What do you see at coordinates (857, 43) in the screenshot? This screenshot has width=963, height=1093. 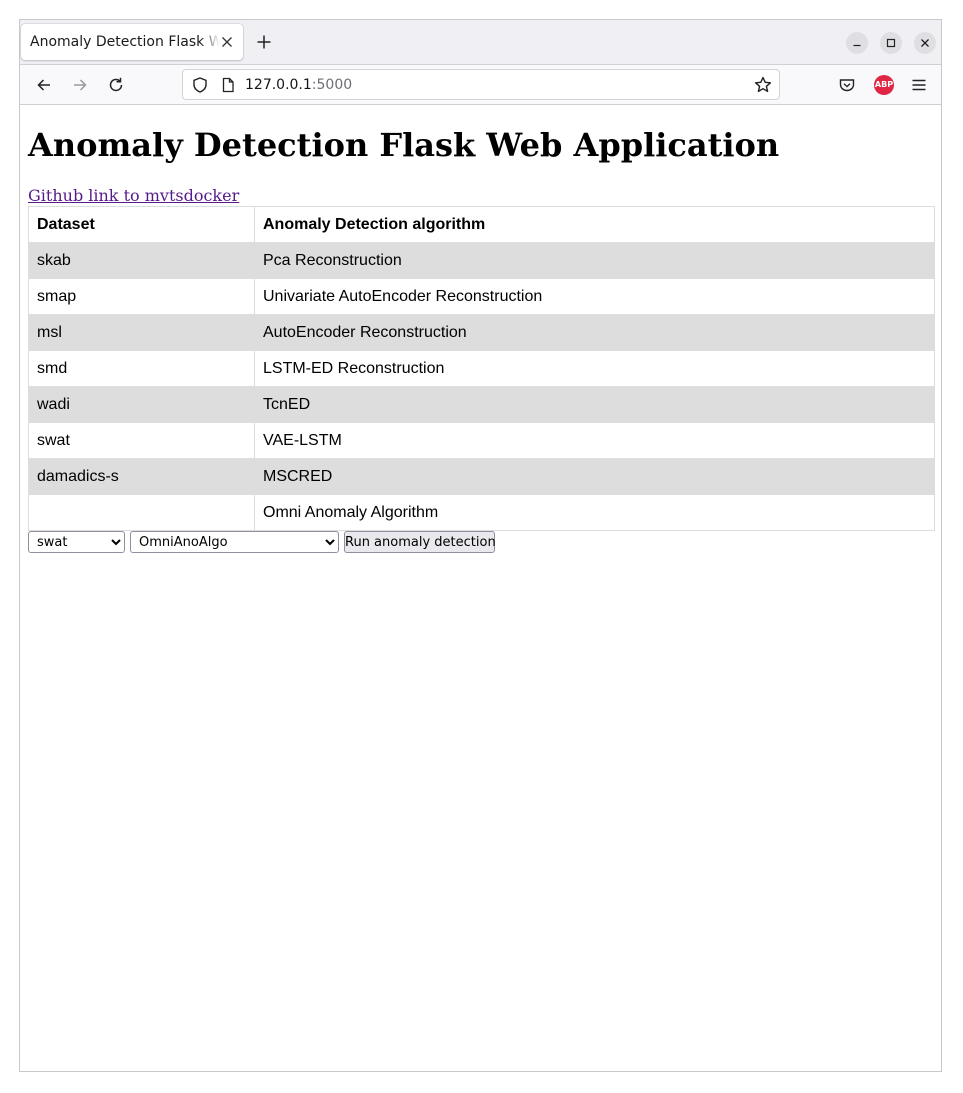 I see `minimize-button` at bounding box center [857, 43].